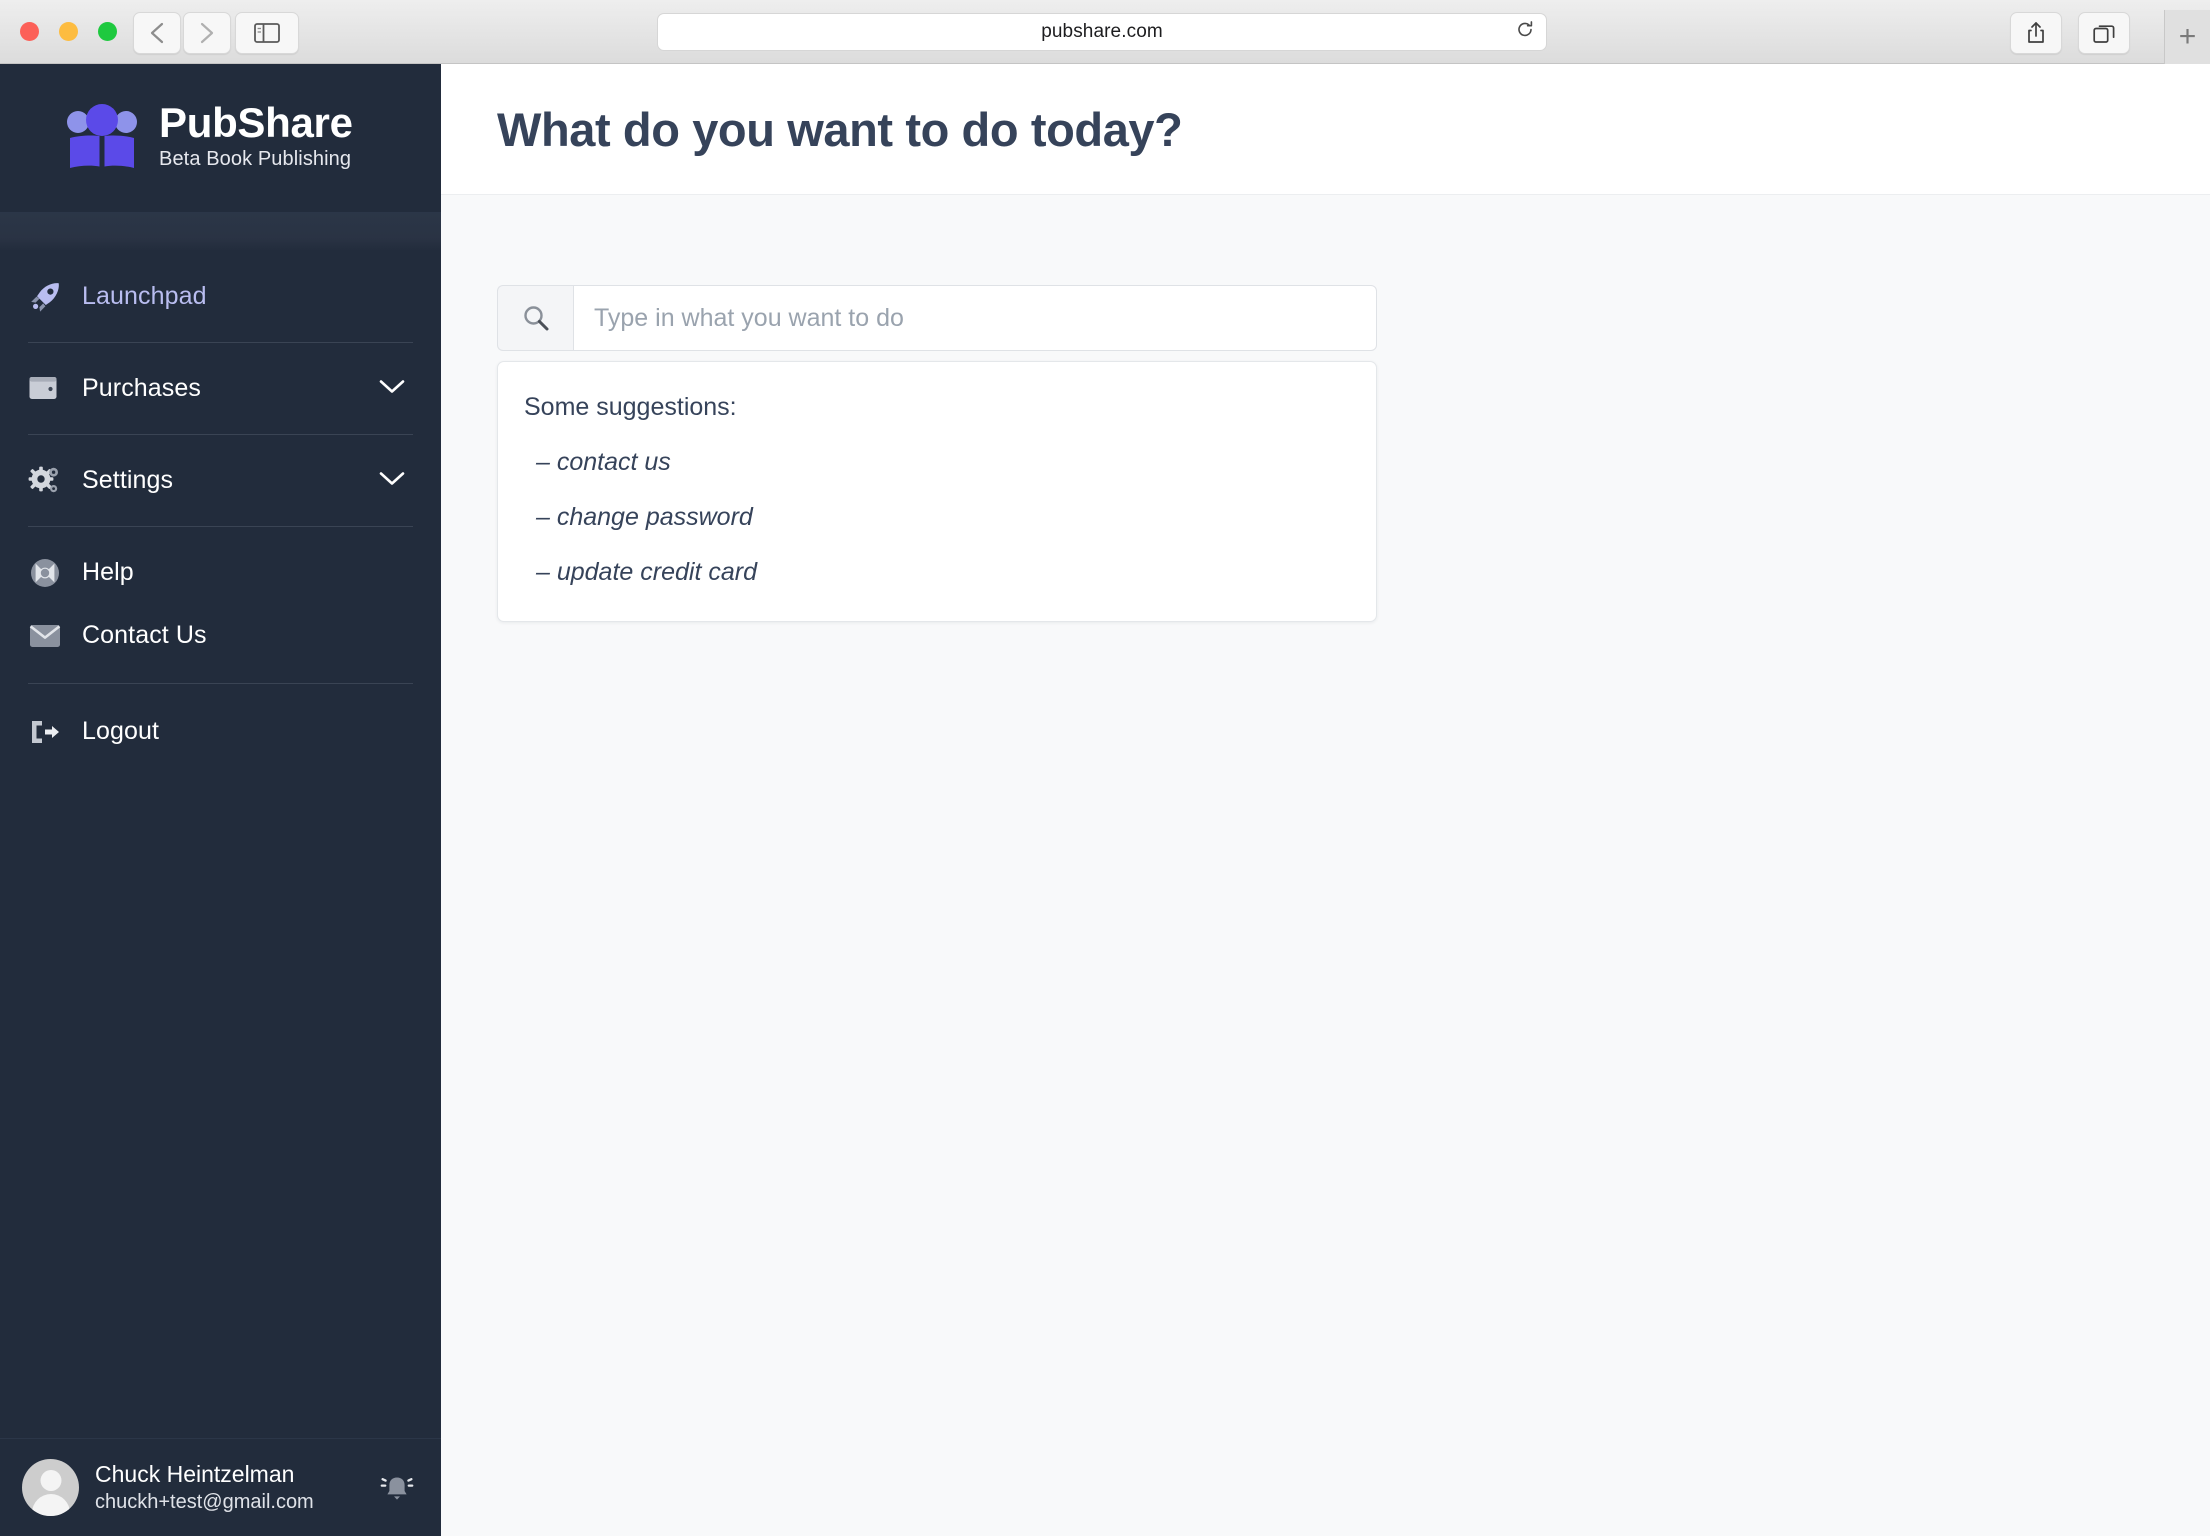  Describe the element at coordinates (29, 31) in the screenshot. I see `close-window-button` at that location.